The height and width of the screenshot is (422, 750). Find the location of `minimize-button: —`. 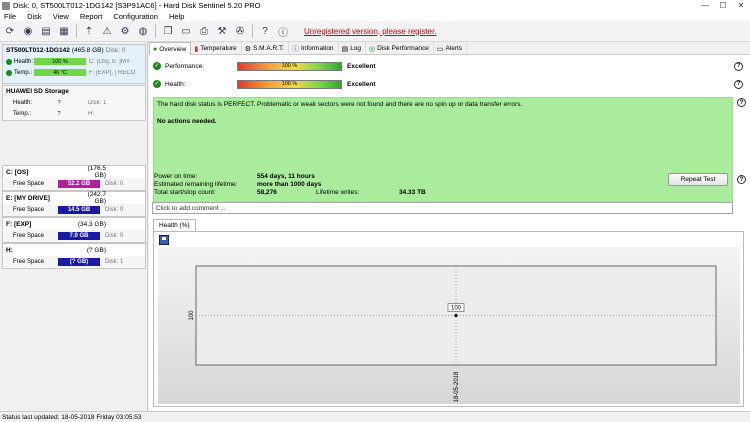

minimize-button: — is located at coordinates (705, 5).